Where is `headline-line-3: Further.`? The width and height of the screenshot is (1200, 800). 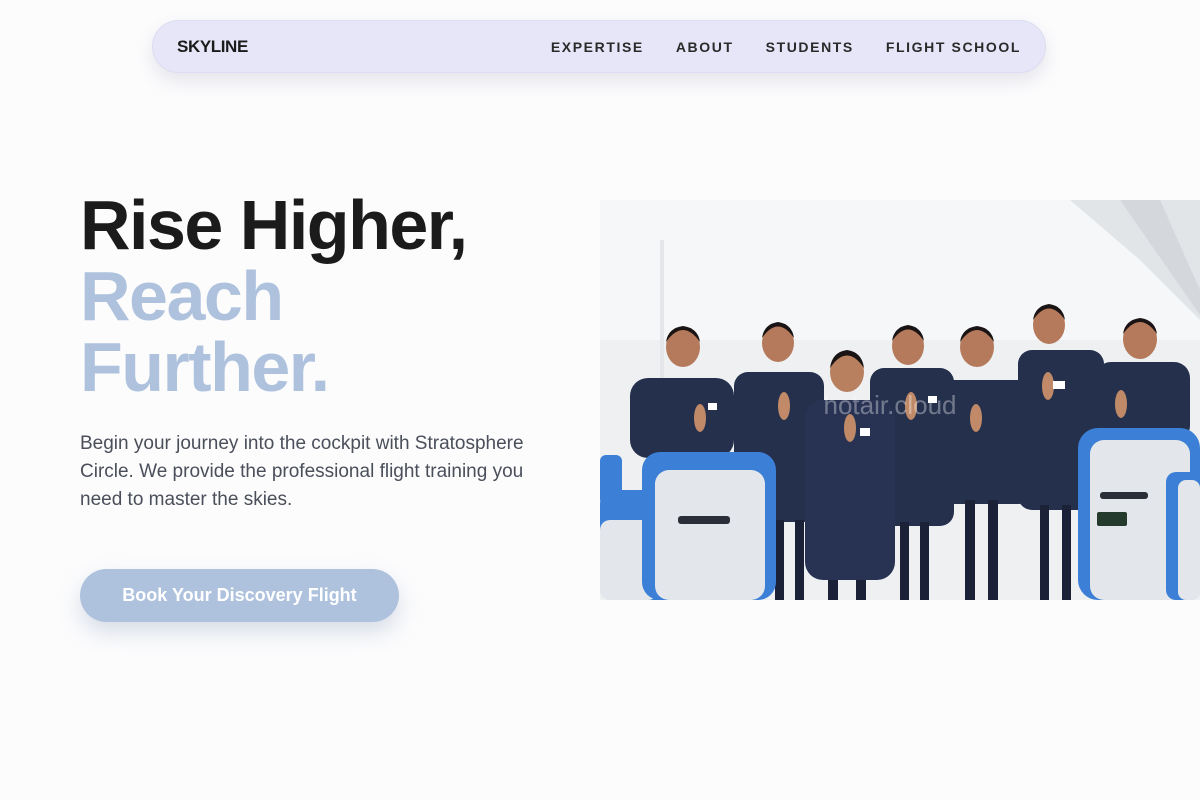 headline-line-3: Further. is located at coordinates (205, 367).